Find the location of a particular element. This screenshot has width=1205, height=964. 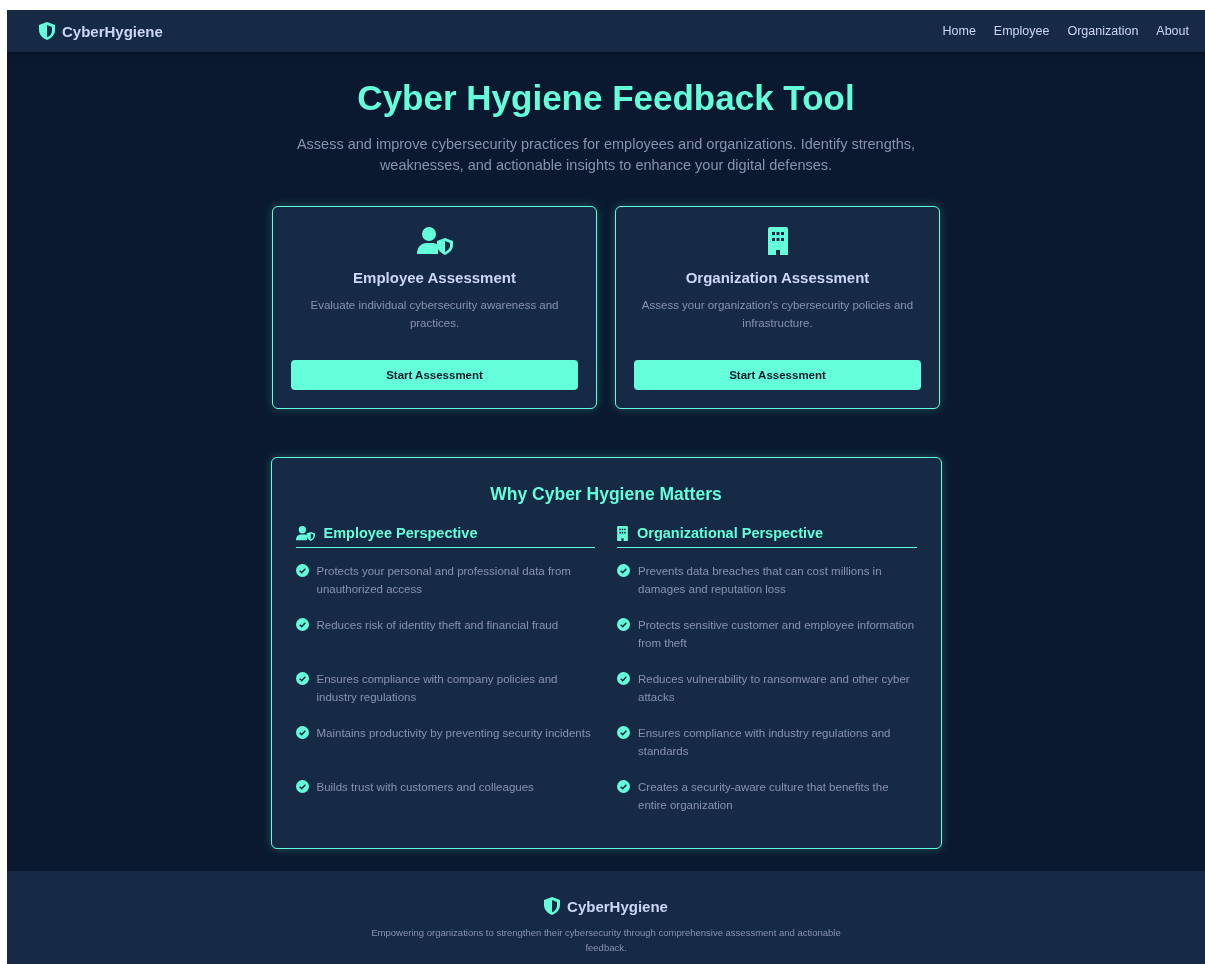

benefit-text: Ensures compliance with industry regulations and standards is located at coordinates (765, 742).